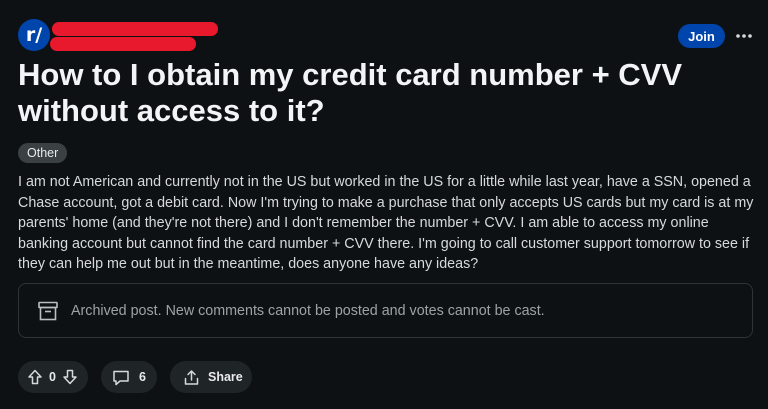 Image resolution: width=768 pixels, height=409 pixels. I want to click on vote-bar: 0, so click(53, 377).